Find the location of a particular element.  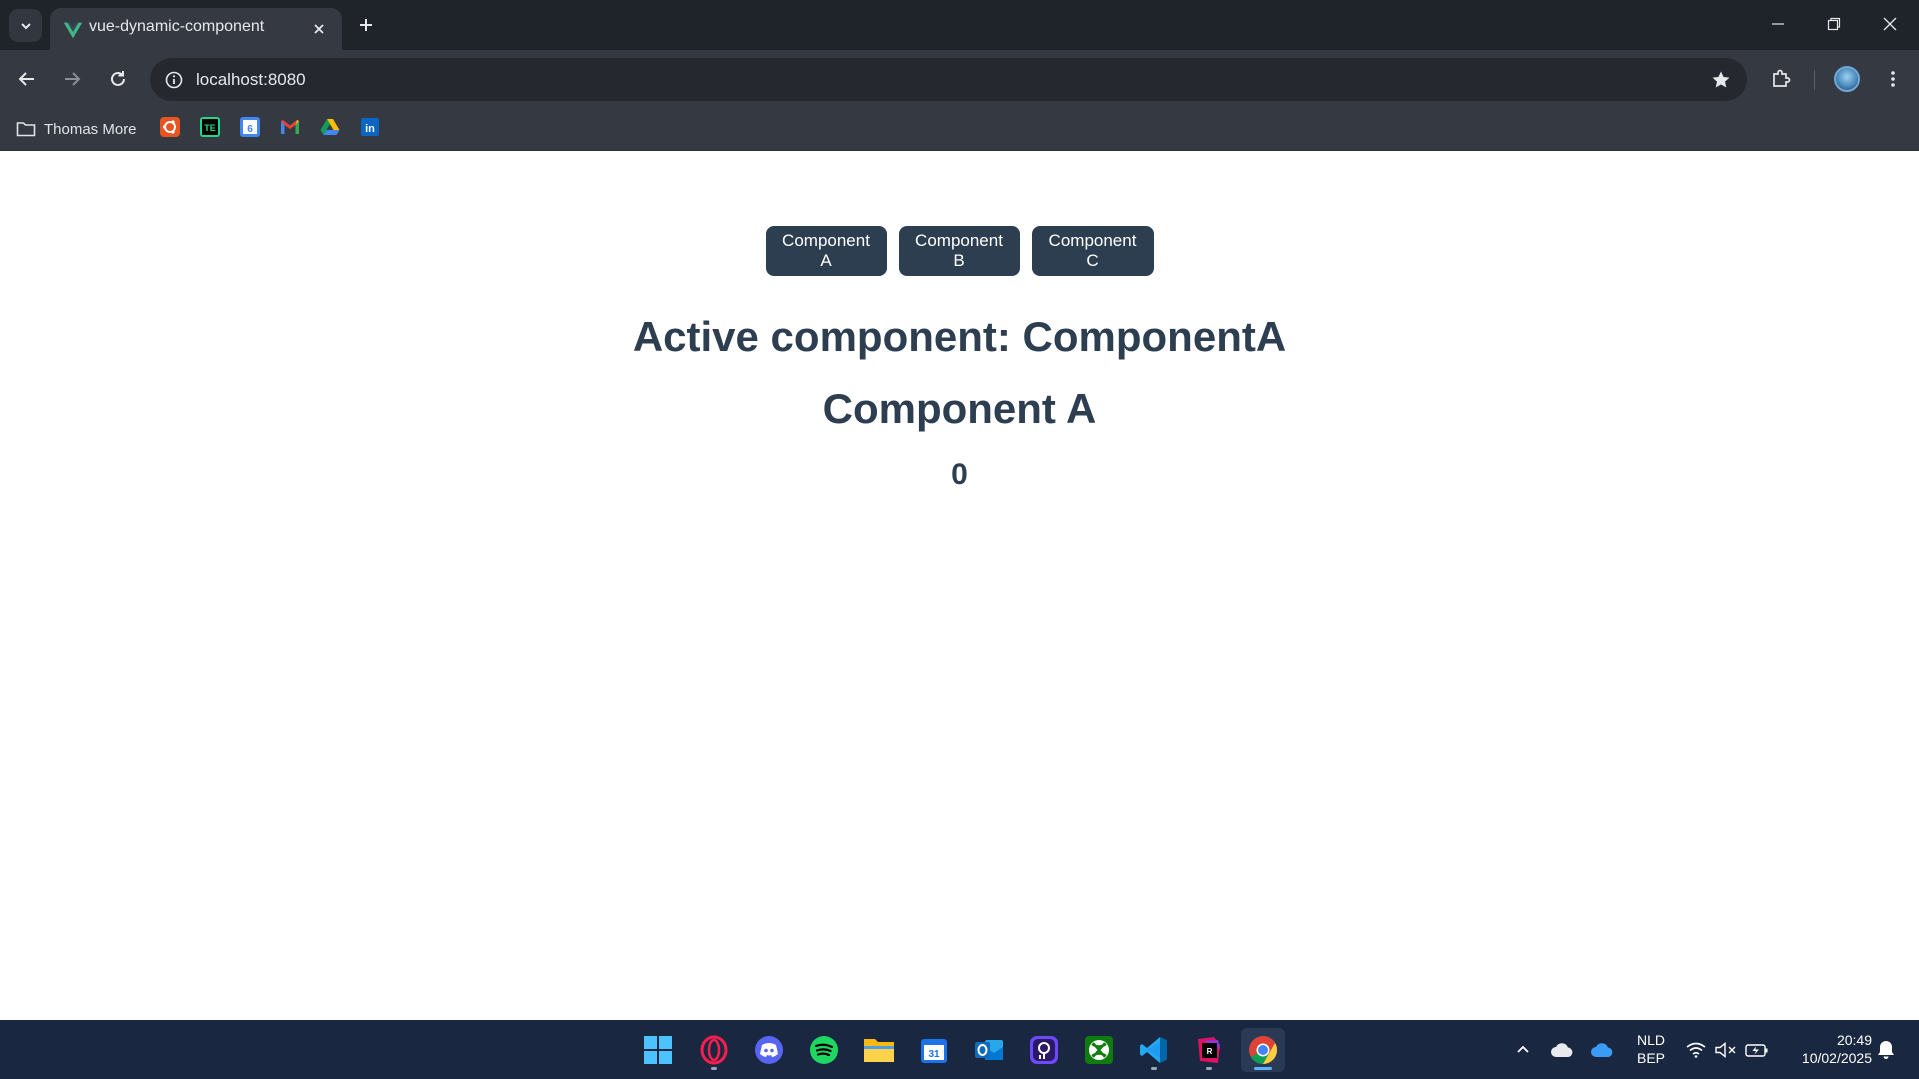

vue-logo-icon is located at coordinates (73, 30).